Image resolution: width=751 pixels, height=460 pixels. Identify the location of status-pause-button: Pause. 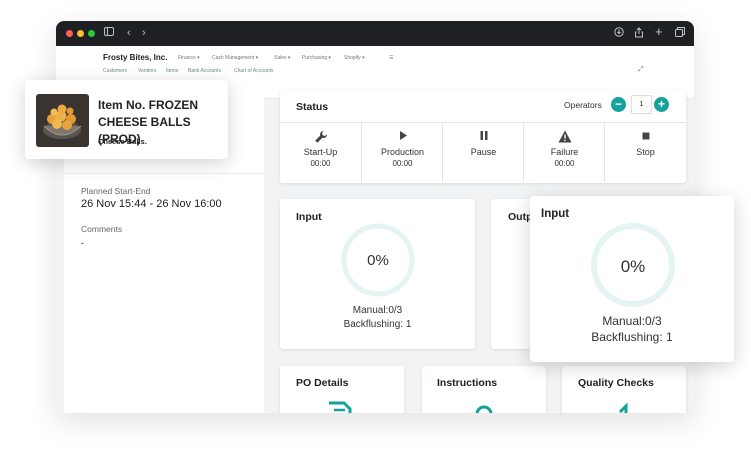
(483, 152).